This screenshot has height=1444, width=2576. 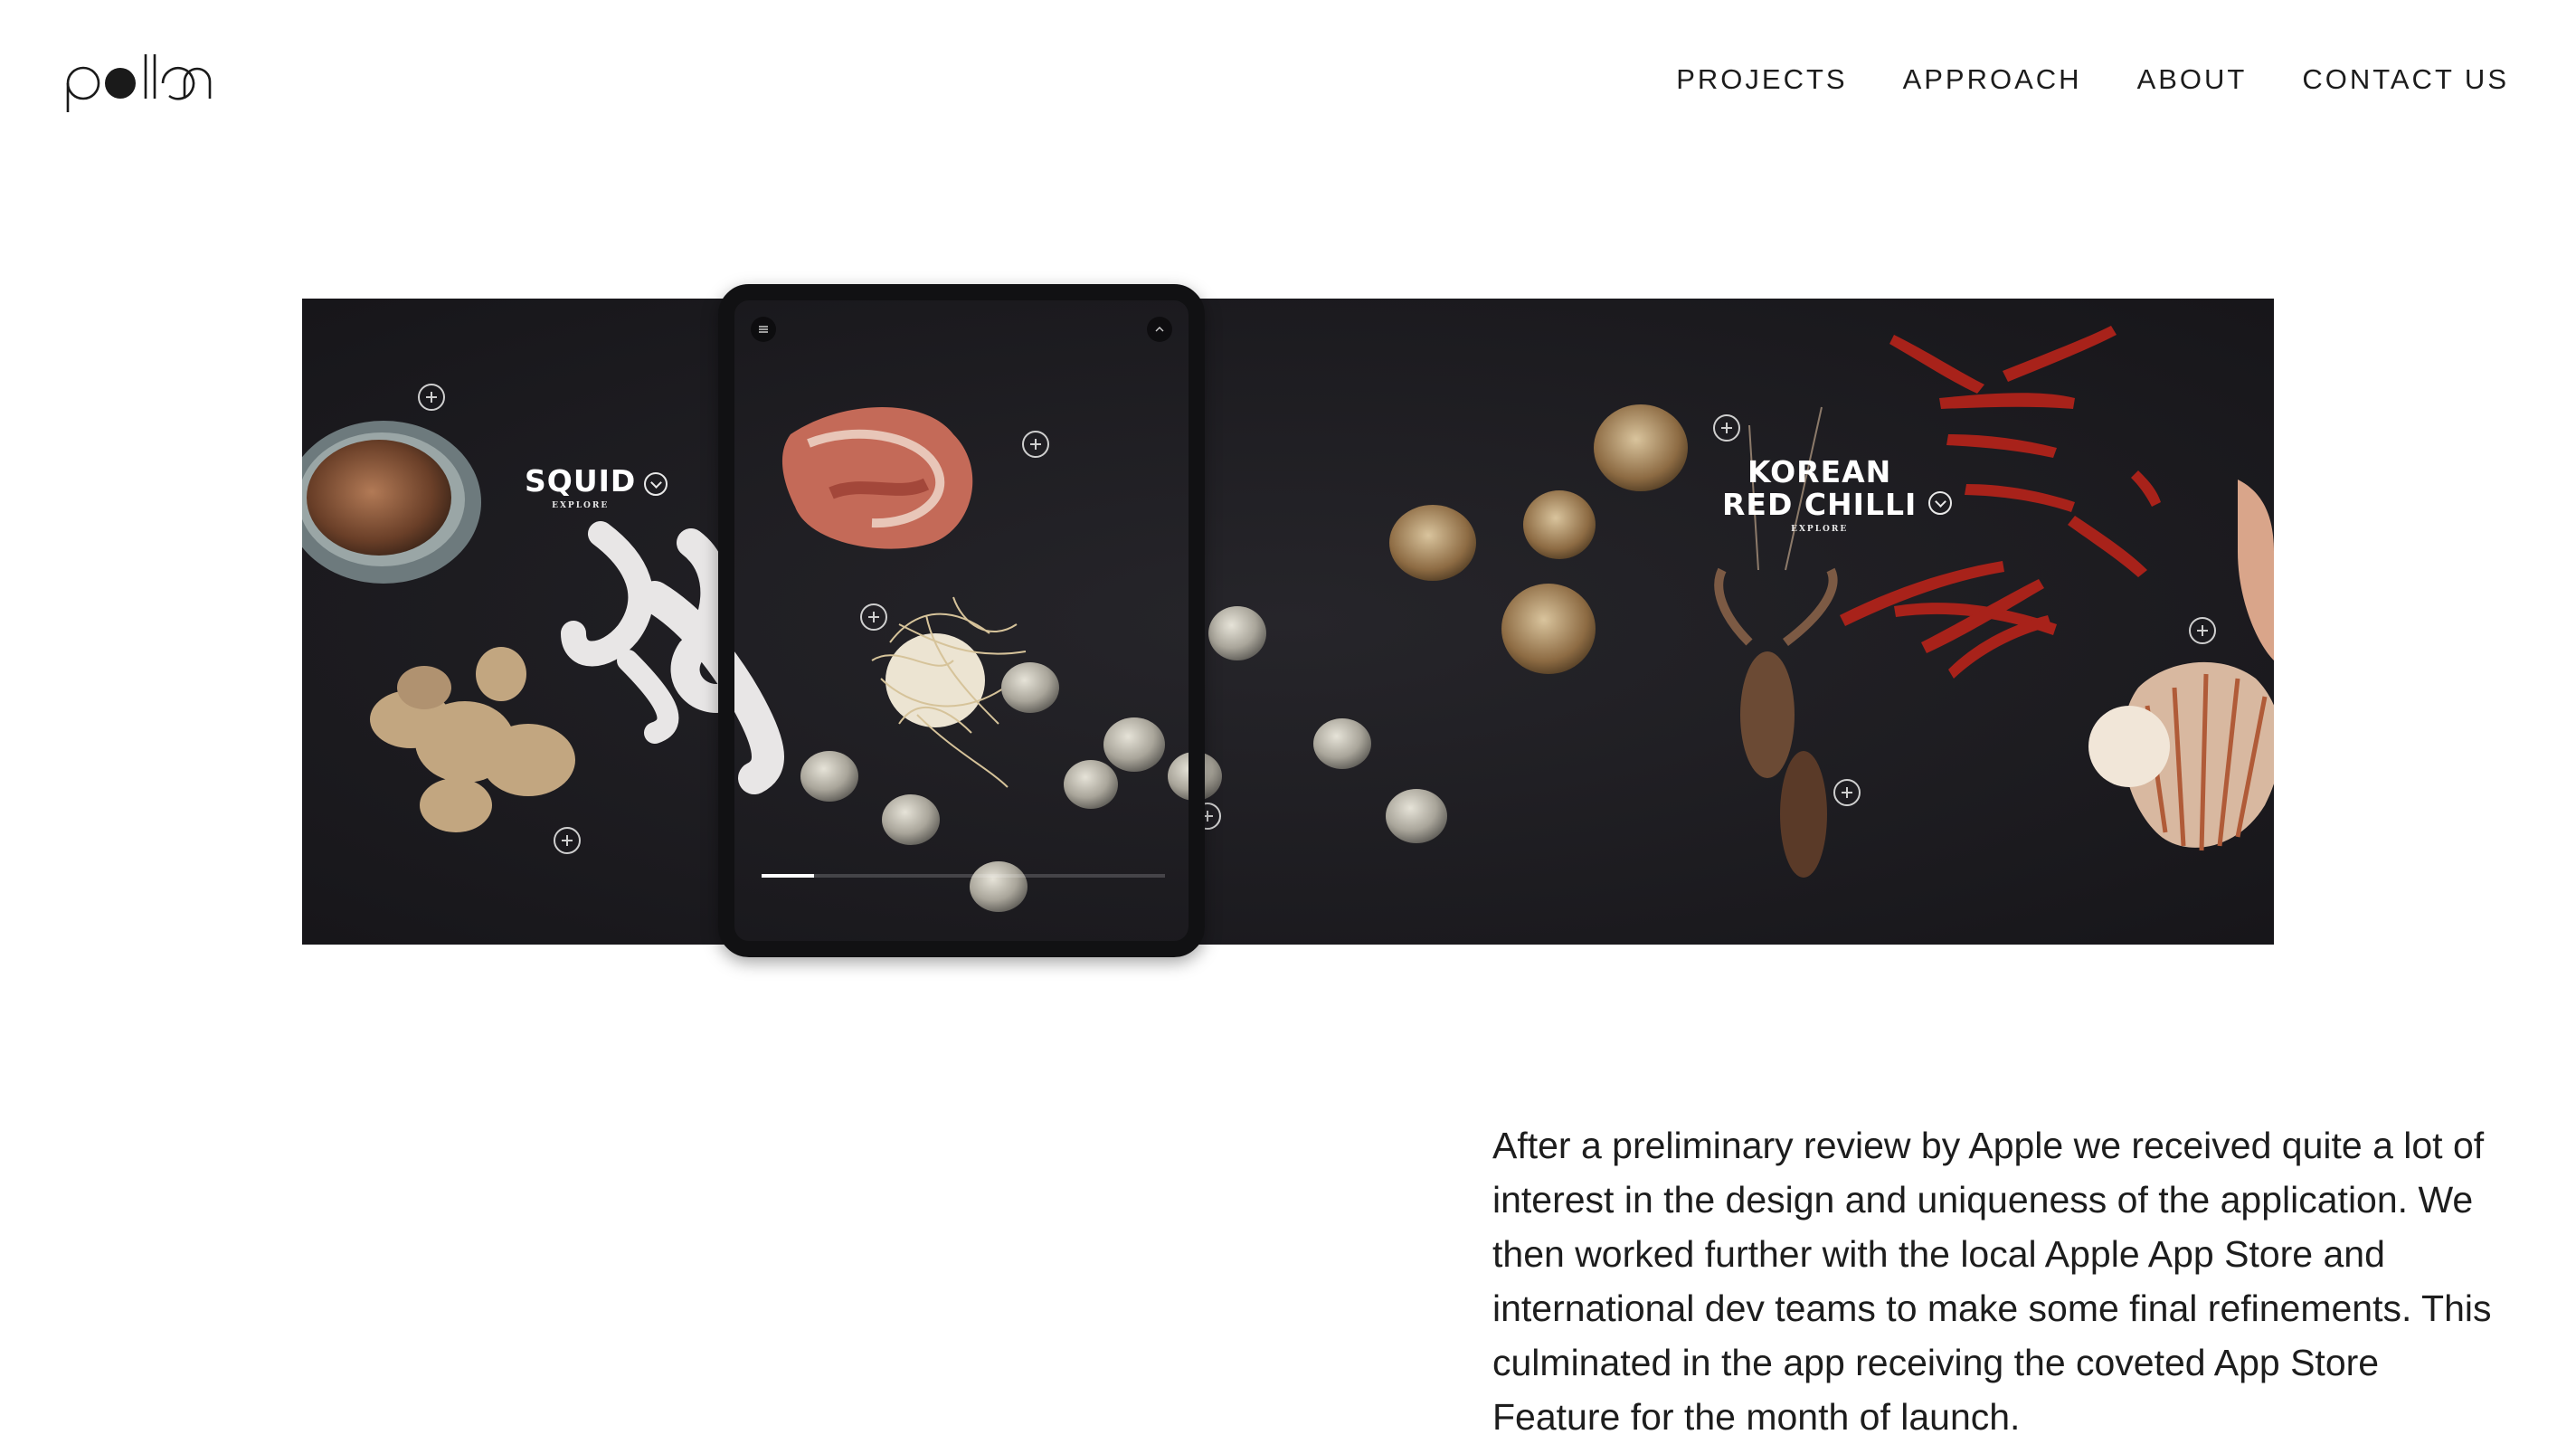 I want to click on chevron-up-icon, so click(x=1159, y=330).